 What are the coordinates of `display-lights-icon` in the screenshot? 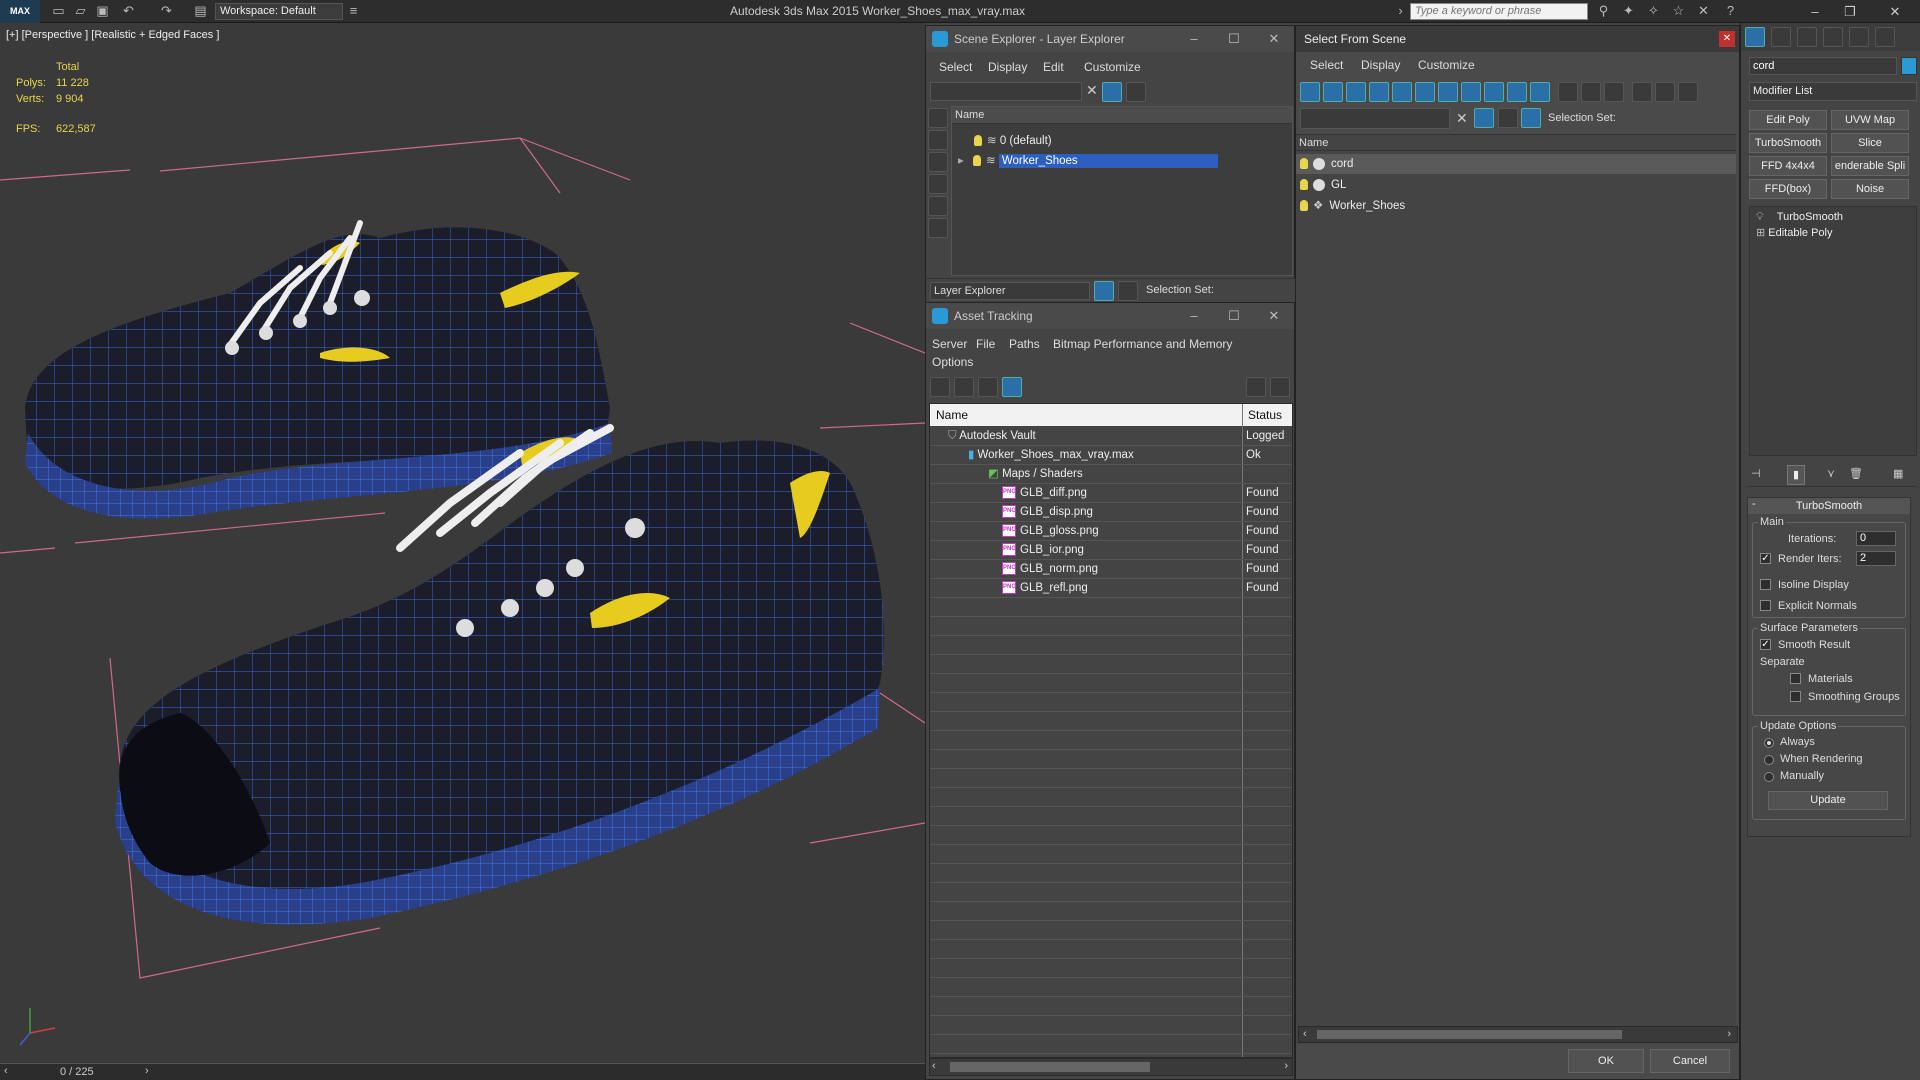 It's located at (938, 184).